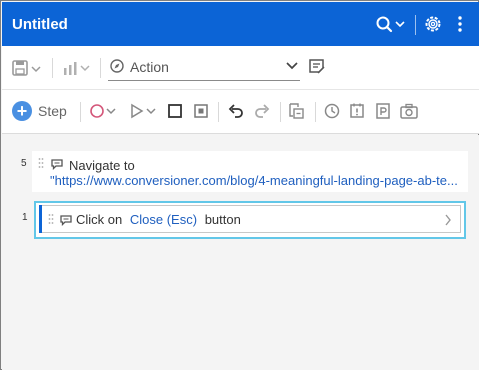  Describe the element at coordinates (117, 66) in the screenshot. I see `compass-icon` at that location.